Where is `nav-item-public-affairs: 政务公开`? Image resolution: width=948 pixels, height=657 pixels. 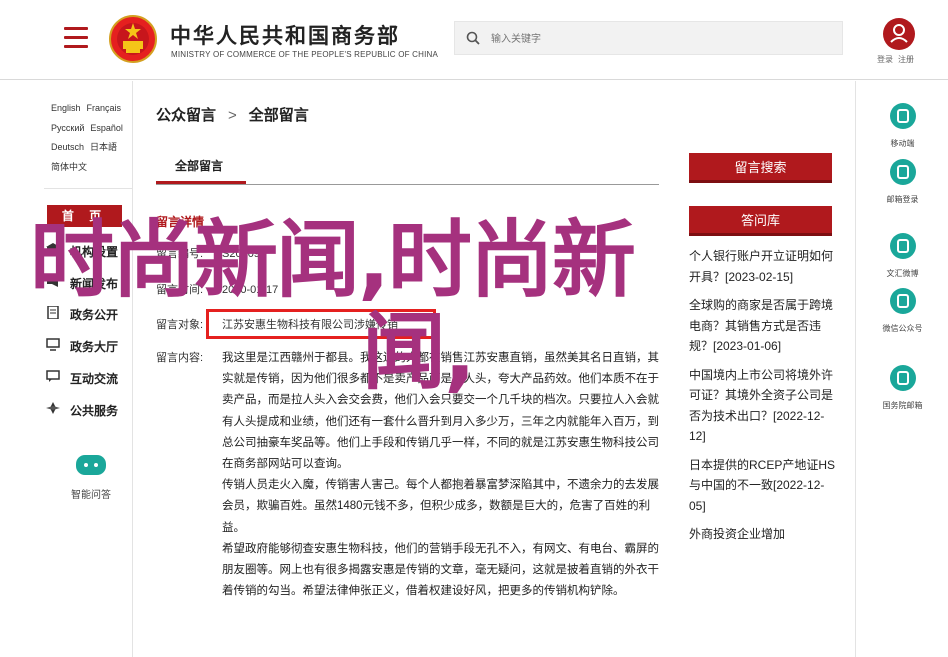
nav-item-public-affairs: 政务公开 is located at coordinates (90, 313).